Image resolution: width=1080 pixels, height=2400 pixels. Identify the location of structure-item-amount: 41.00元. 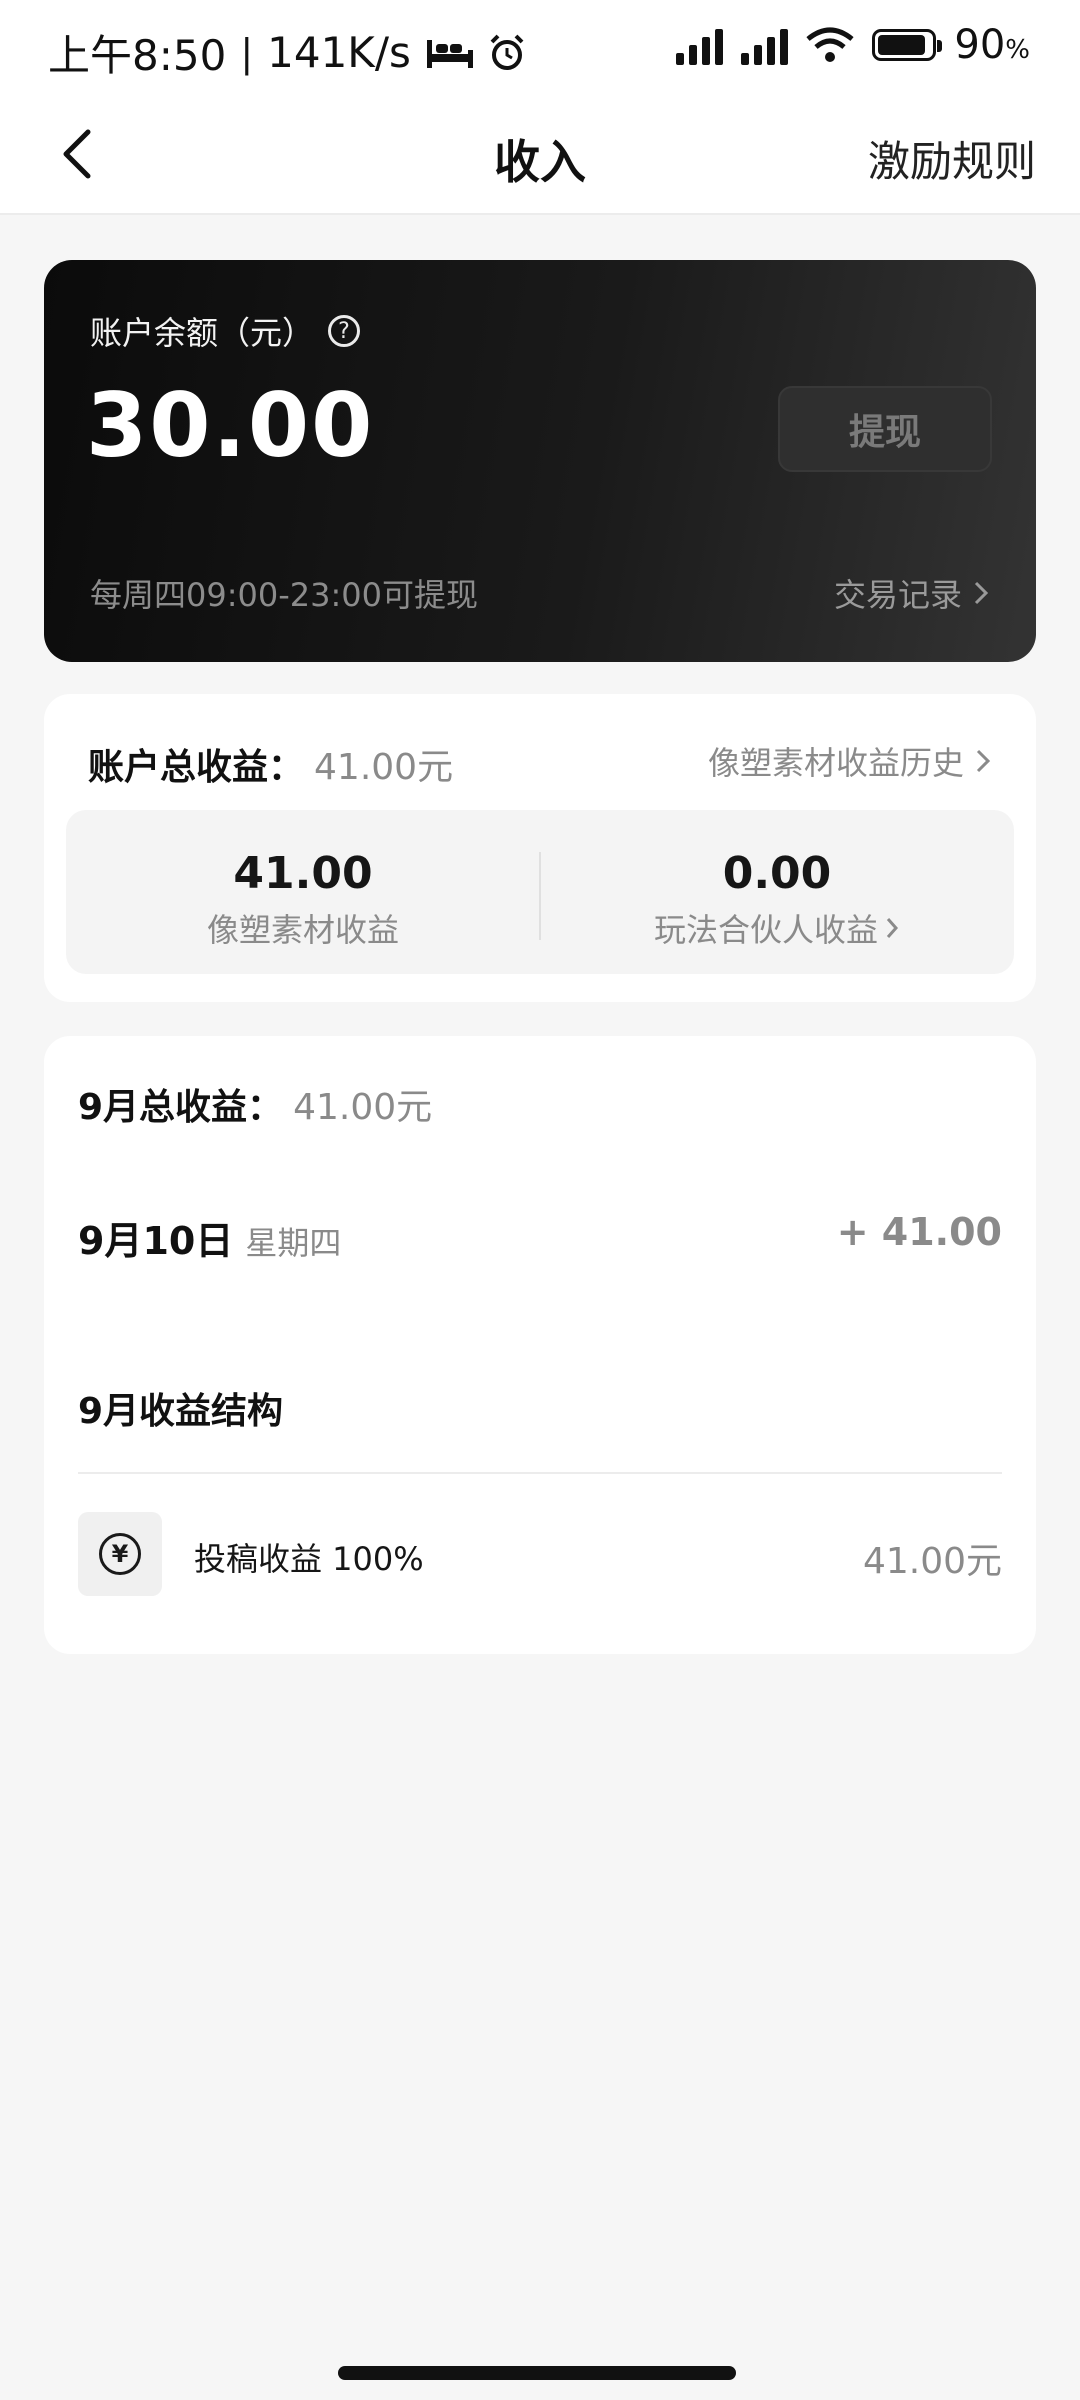
(932, 1561).